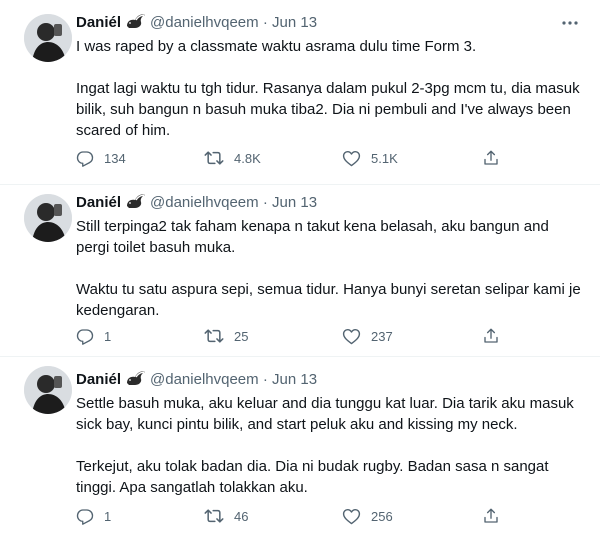 Image resolution: width=600 pixels, height=534 pixels. Describe the element at coordinates (296, 336) in the screenshot. I see `tweet-actions: 1 25 237` at that location.